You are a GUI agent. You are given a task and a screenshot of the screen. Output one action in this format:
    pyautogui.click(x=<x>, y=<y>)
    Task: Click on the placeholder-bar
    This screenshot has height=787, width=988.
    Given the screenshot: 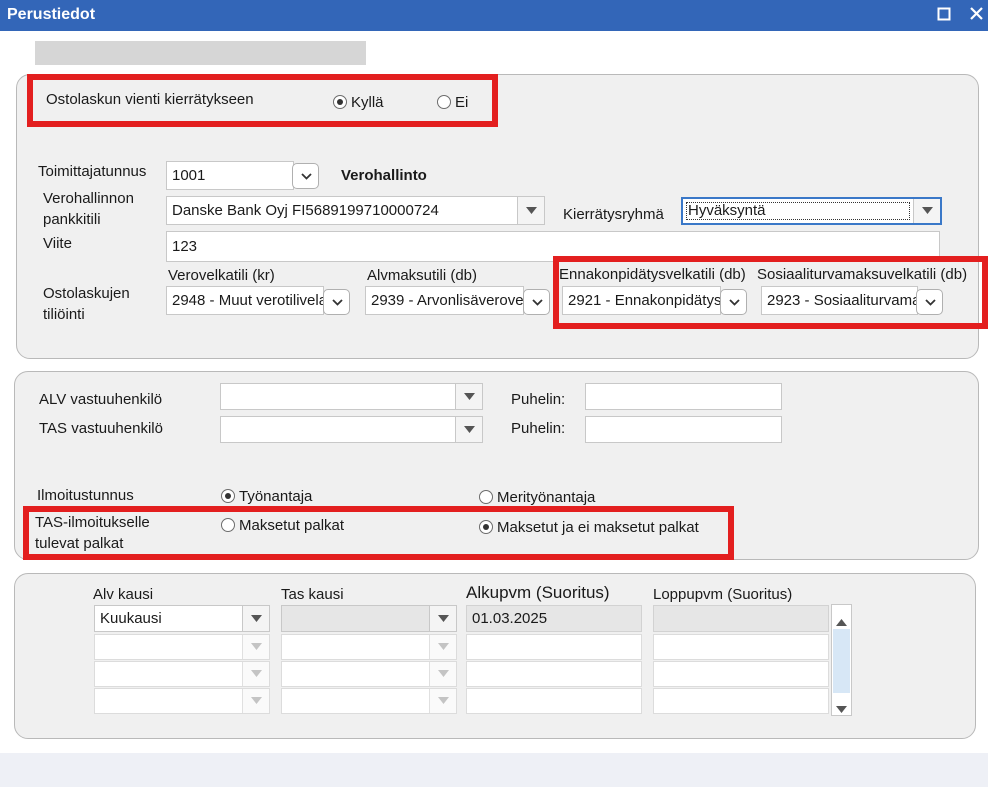 What is the action you would take?
    pyautogui.click(x=200, y=53)
    